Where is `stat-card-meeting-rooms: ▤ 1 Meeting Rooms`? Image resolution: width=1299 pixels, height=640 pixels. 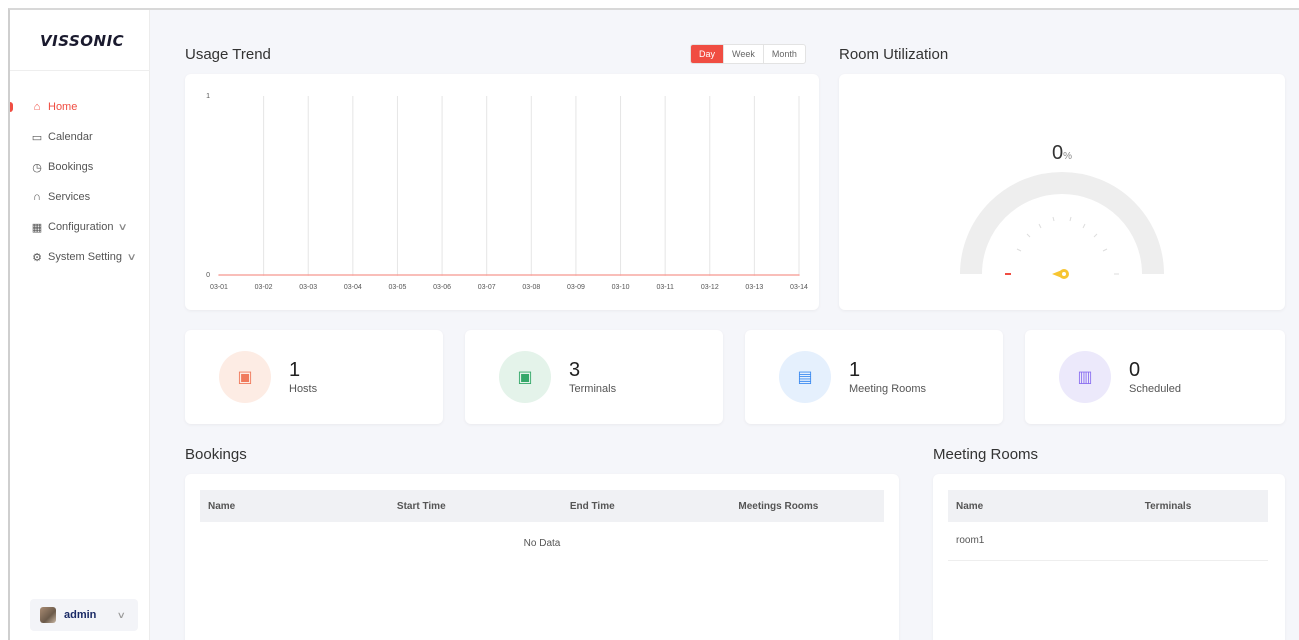
stat-card-meeting-rooms: ▤ 1 Meeting Rooms is located at coordinates (874, 377).